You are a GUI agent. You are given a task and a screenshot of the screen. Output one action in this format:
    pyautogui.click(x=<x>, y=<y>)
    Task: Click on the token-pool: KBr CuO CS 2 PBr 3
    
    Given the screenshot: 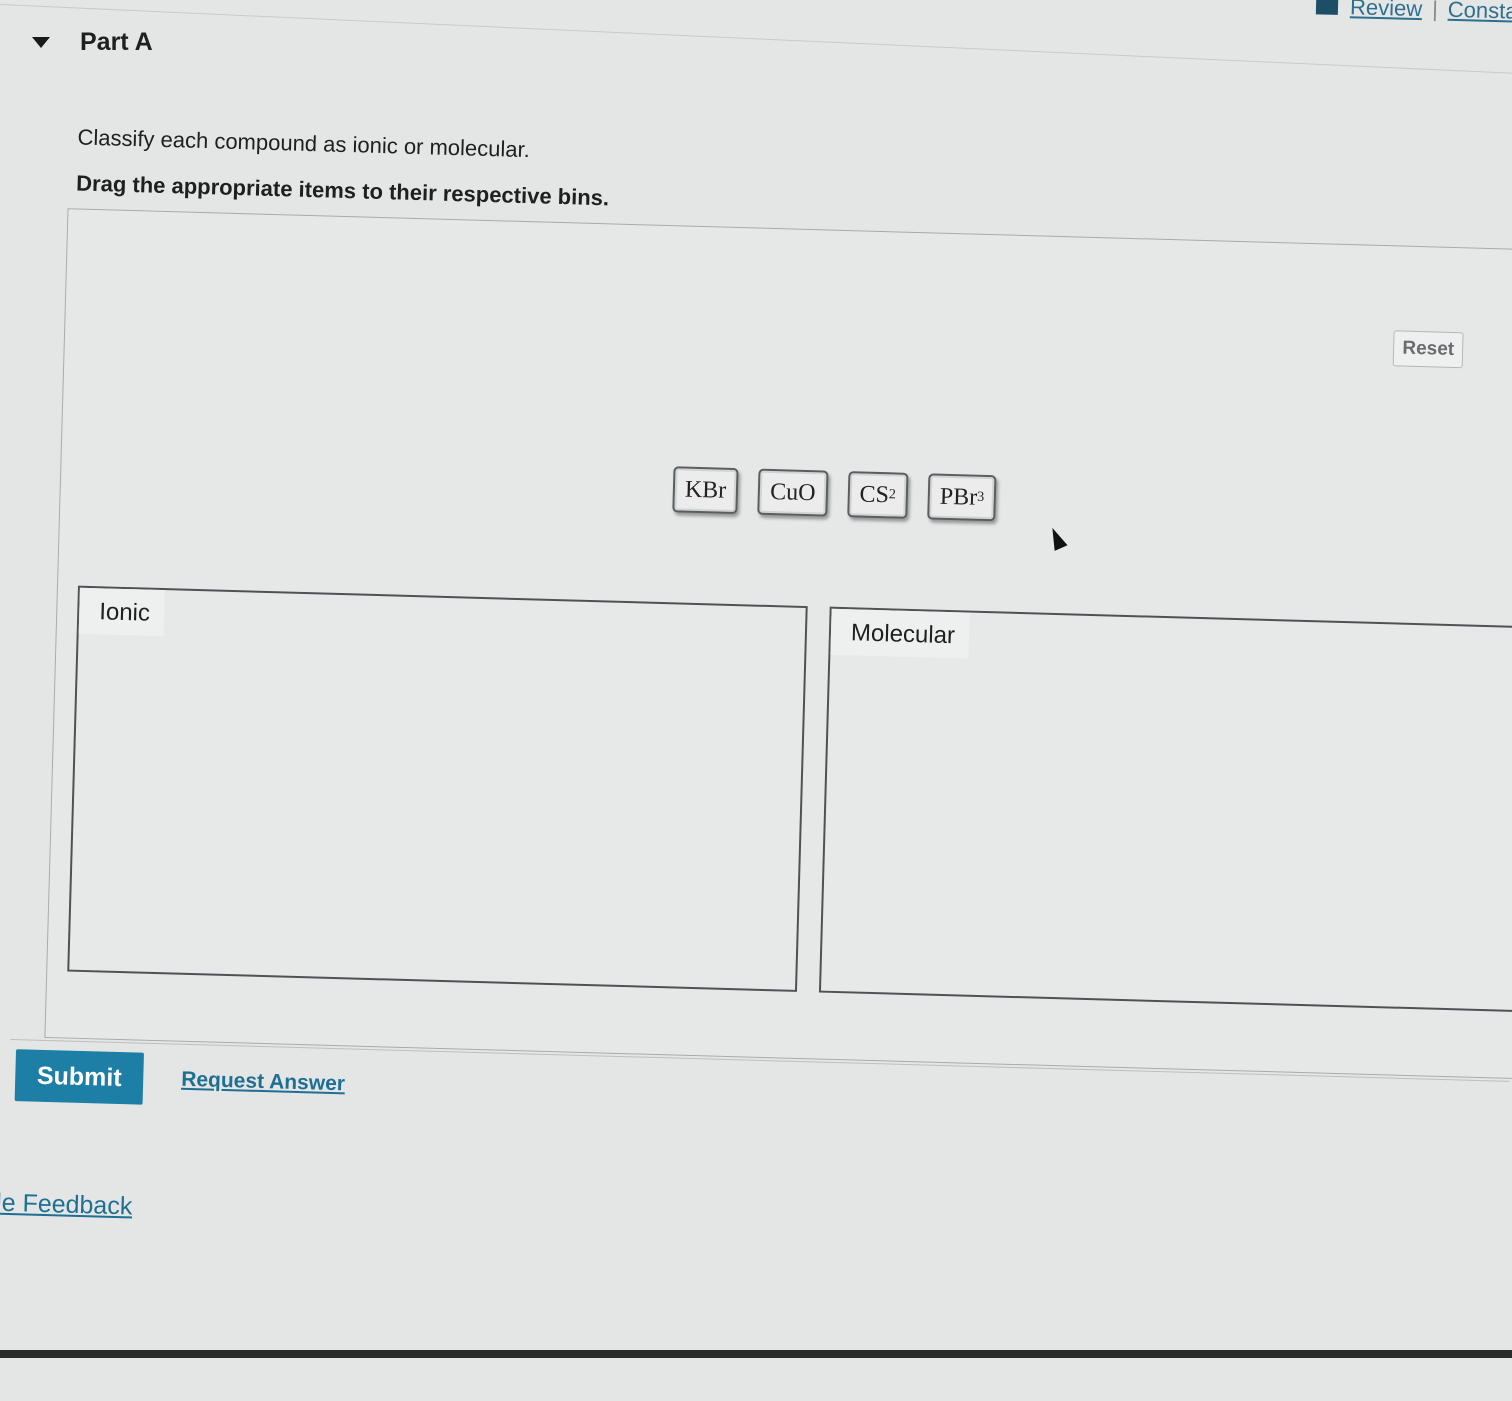 What is the action you would take?
    pyautogui.click(x=834, y=494)
    